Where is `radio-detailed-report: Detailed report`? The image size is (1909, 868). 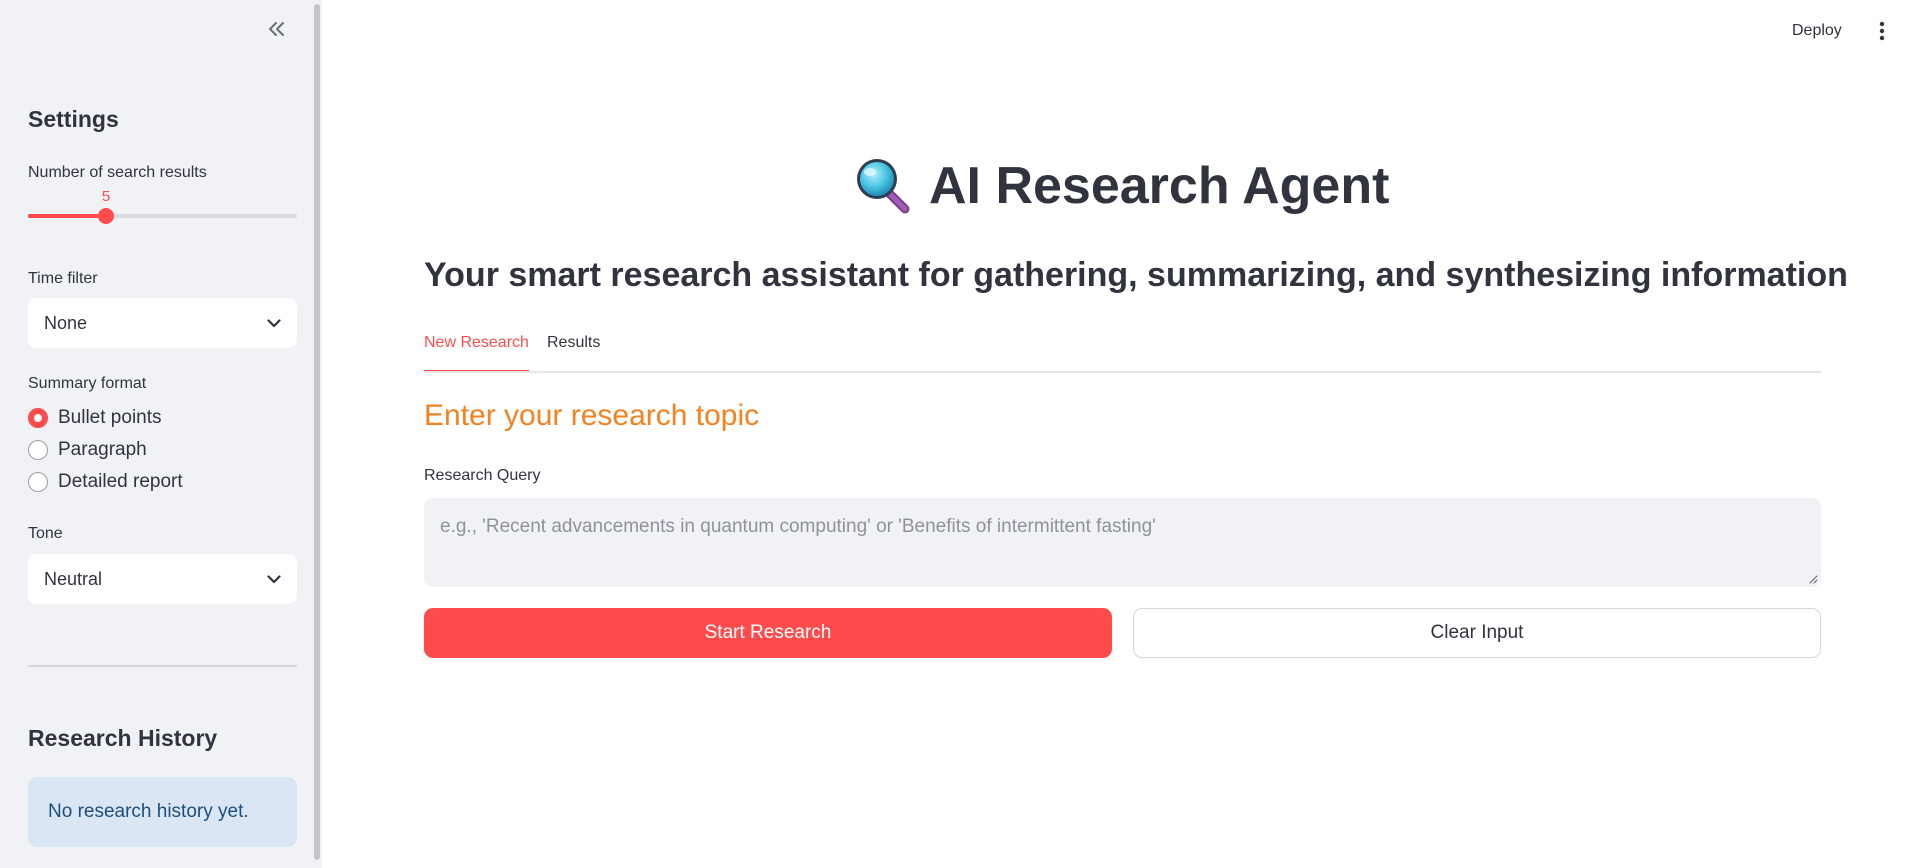
radio-detailed-report: Detailed report is located at coordinates (105, 482).